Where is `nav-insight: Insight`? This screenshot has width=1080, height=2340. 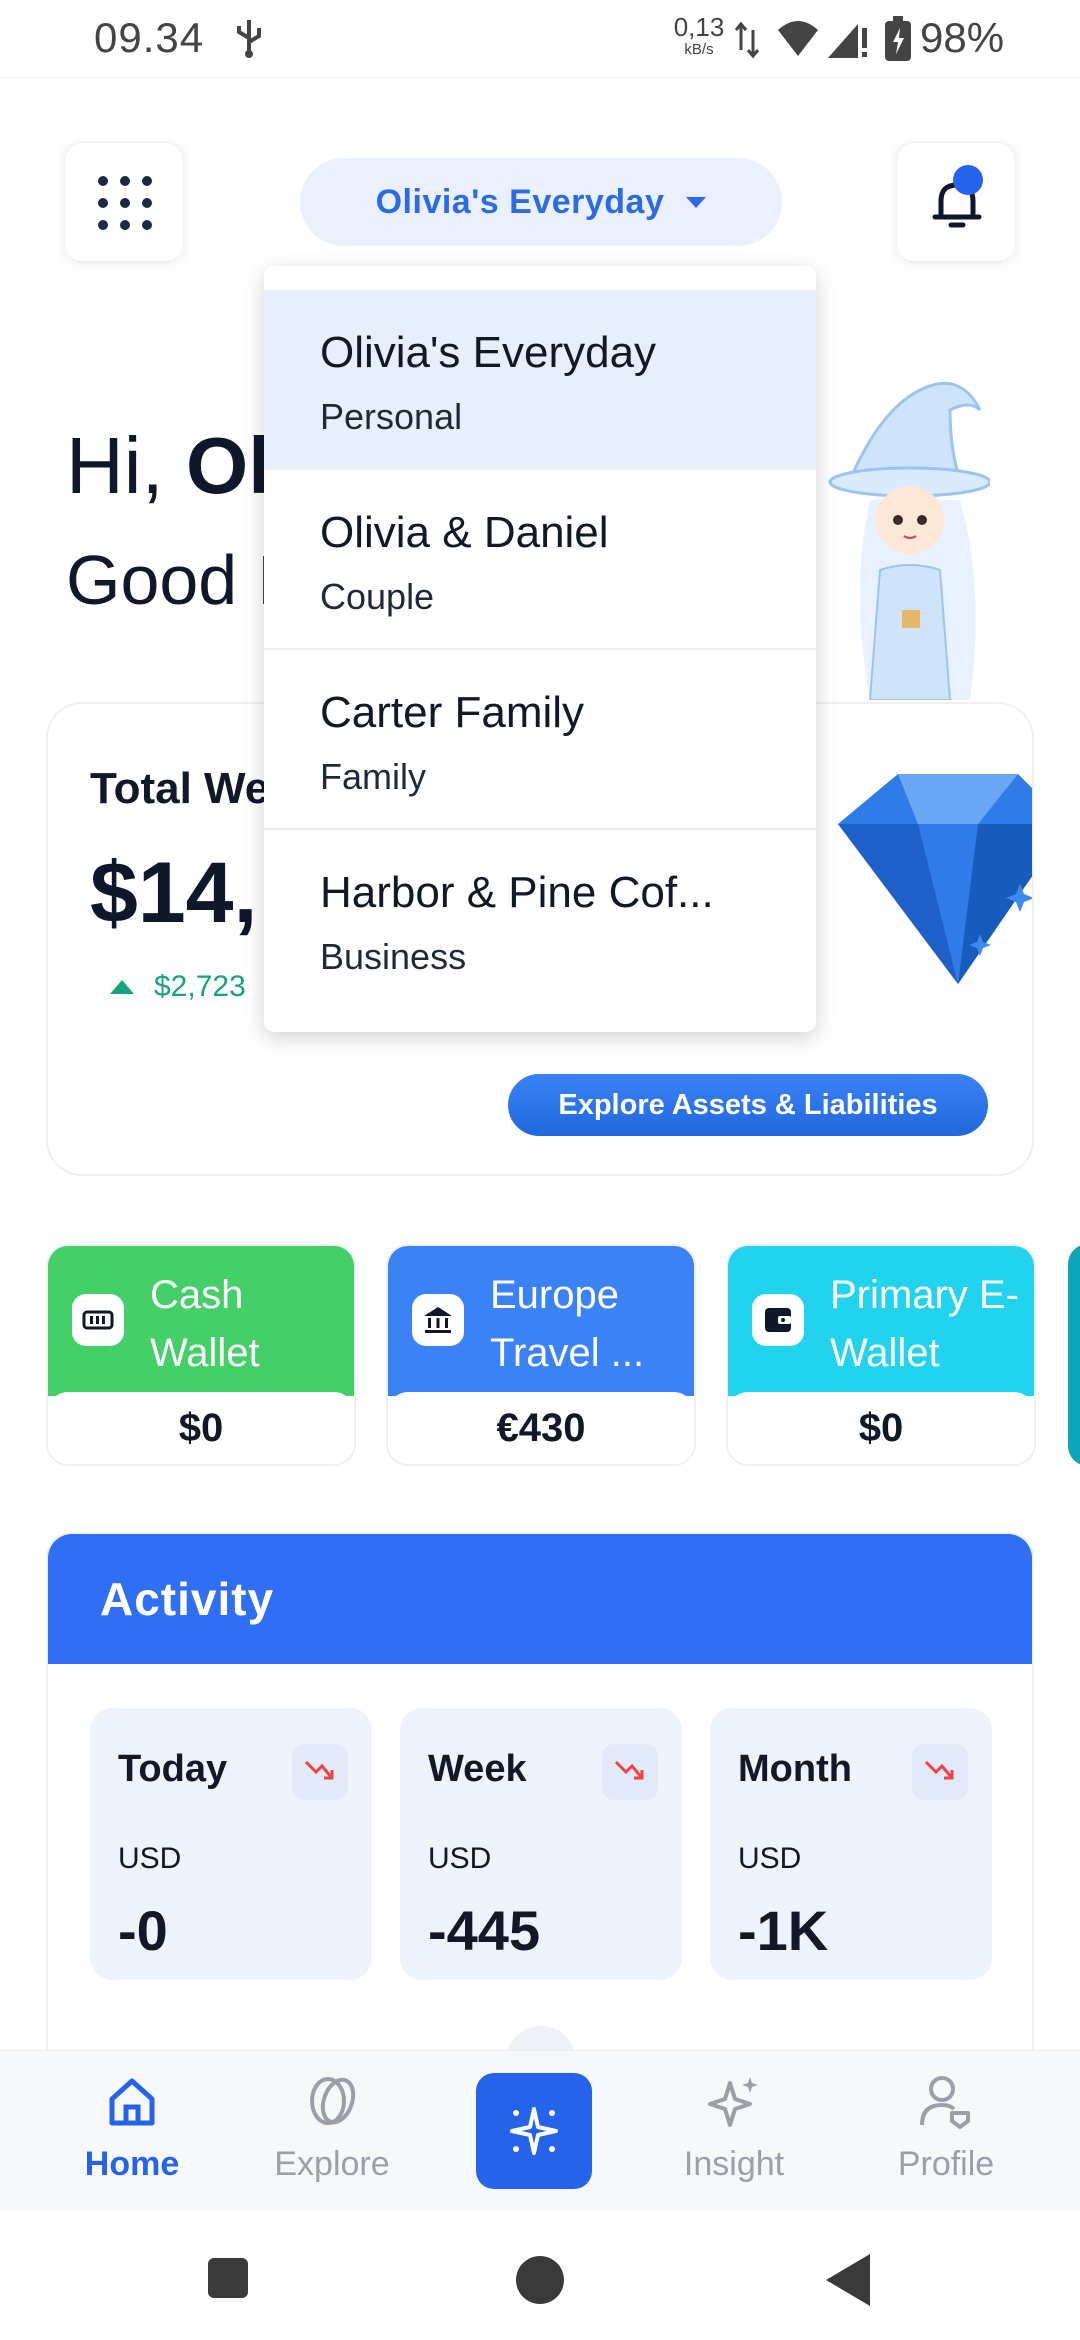
nav-insight: Insight is located at coordinates (734, 2127).